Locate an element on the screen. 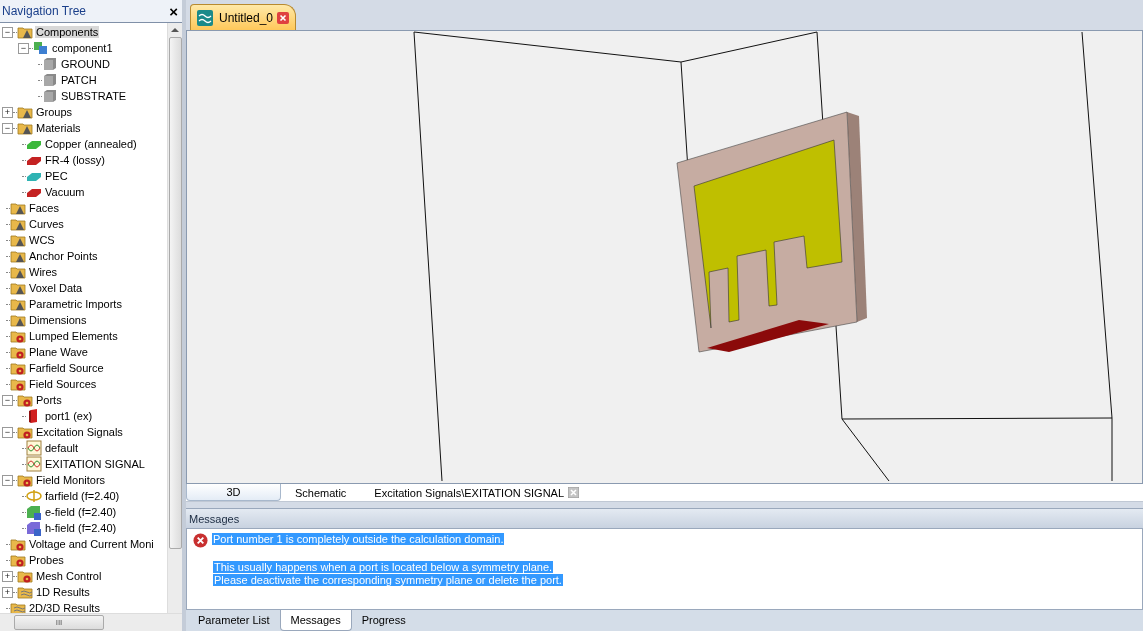 The image size is (1143, 631). cubes-icon is located at coordinates (41, 48).